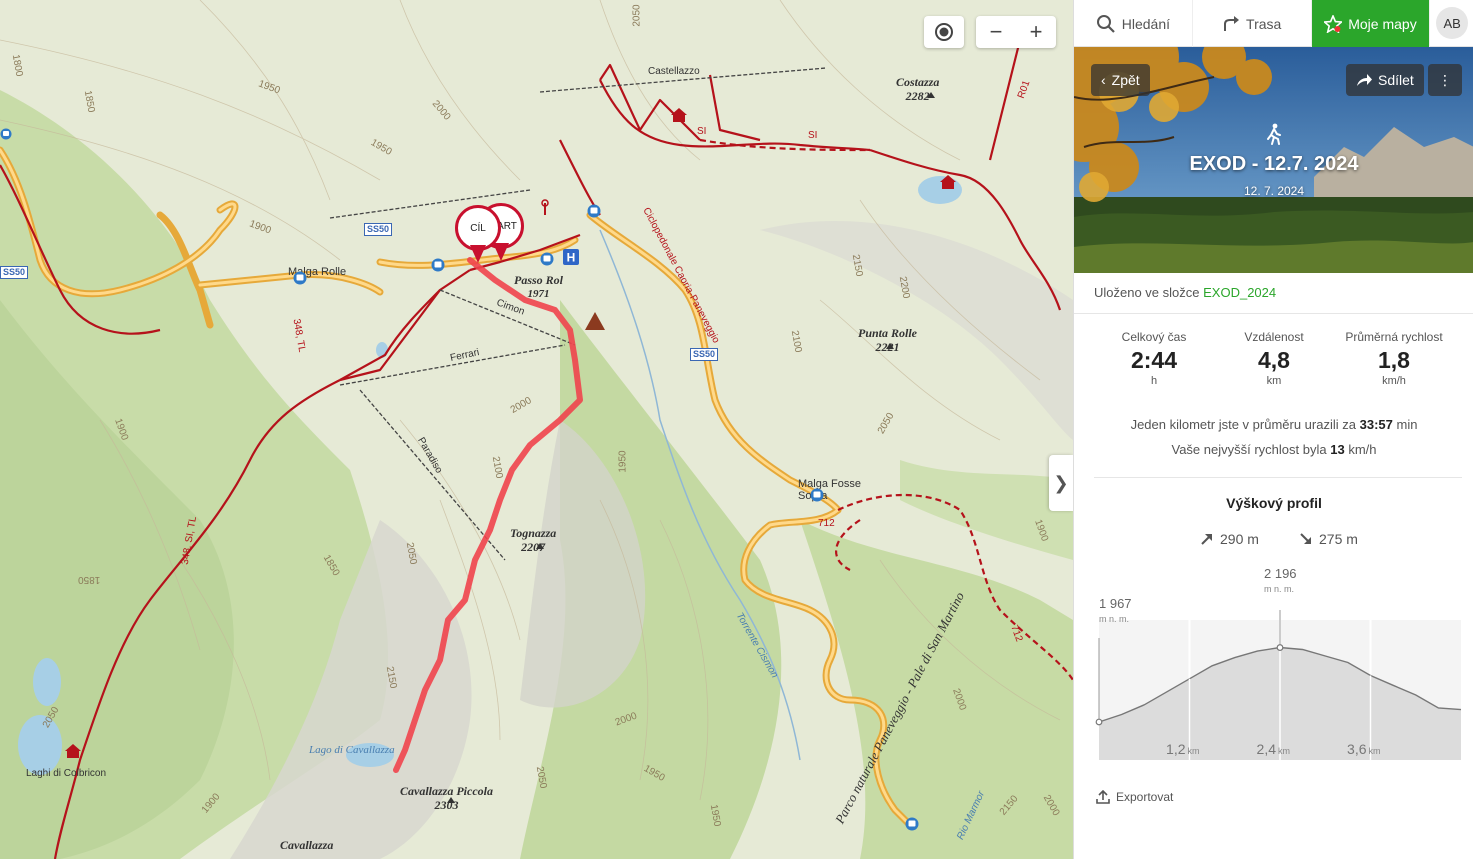 Image resolution: width=1473 pixels, height=859 pixels. I want to click on stat-unit: h, so click(1154, 381).